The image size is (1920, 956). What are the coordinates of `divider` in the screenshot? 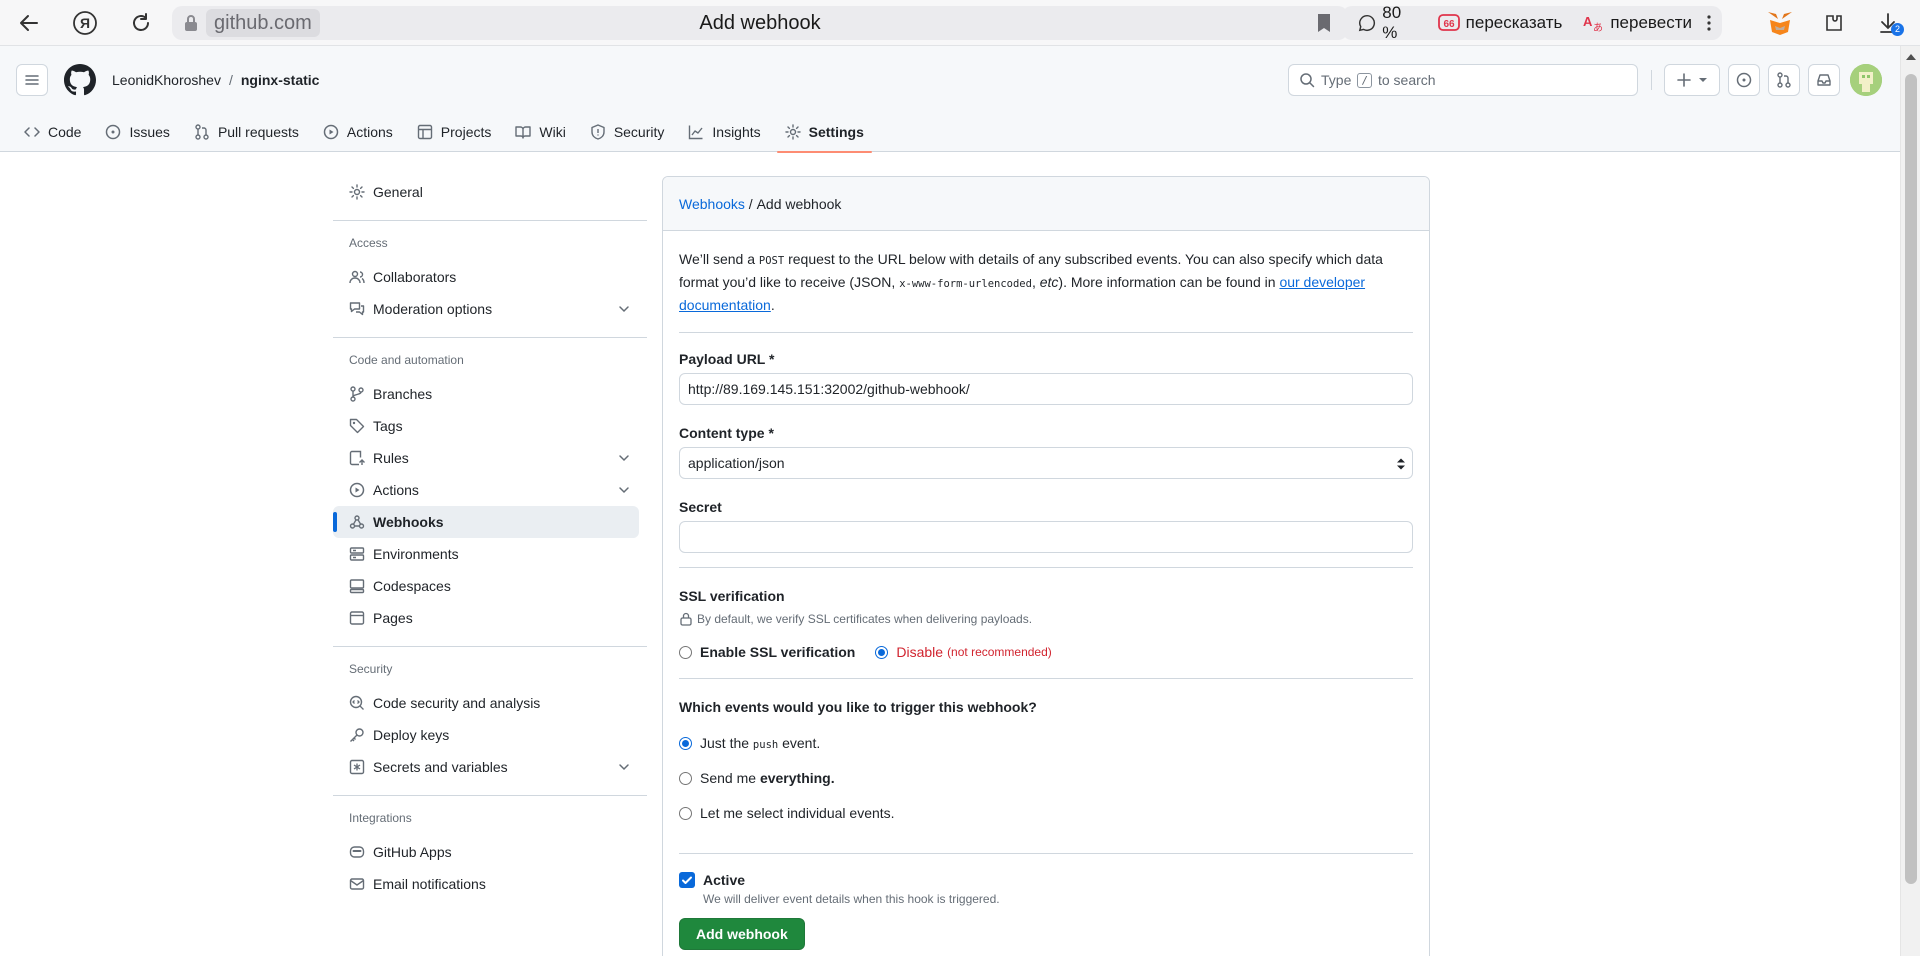 It's located at (1046, 678).